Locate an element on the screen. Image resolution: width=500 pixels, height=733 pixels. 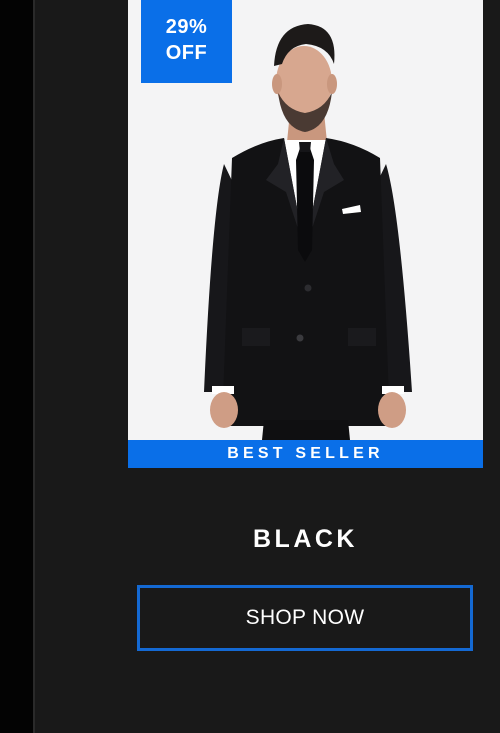
product-color-name: BLACK is located at coordinates (305, 539).